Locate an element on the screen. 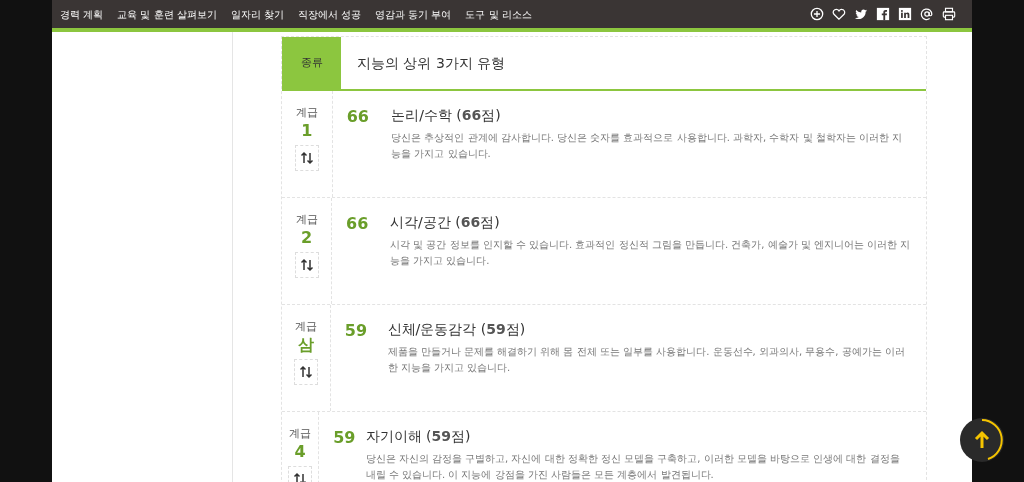  intelligence-title: 논리/수학 (66점) is located at coordinates (446, 115).